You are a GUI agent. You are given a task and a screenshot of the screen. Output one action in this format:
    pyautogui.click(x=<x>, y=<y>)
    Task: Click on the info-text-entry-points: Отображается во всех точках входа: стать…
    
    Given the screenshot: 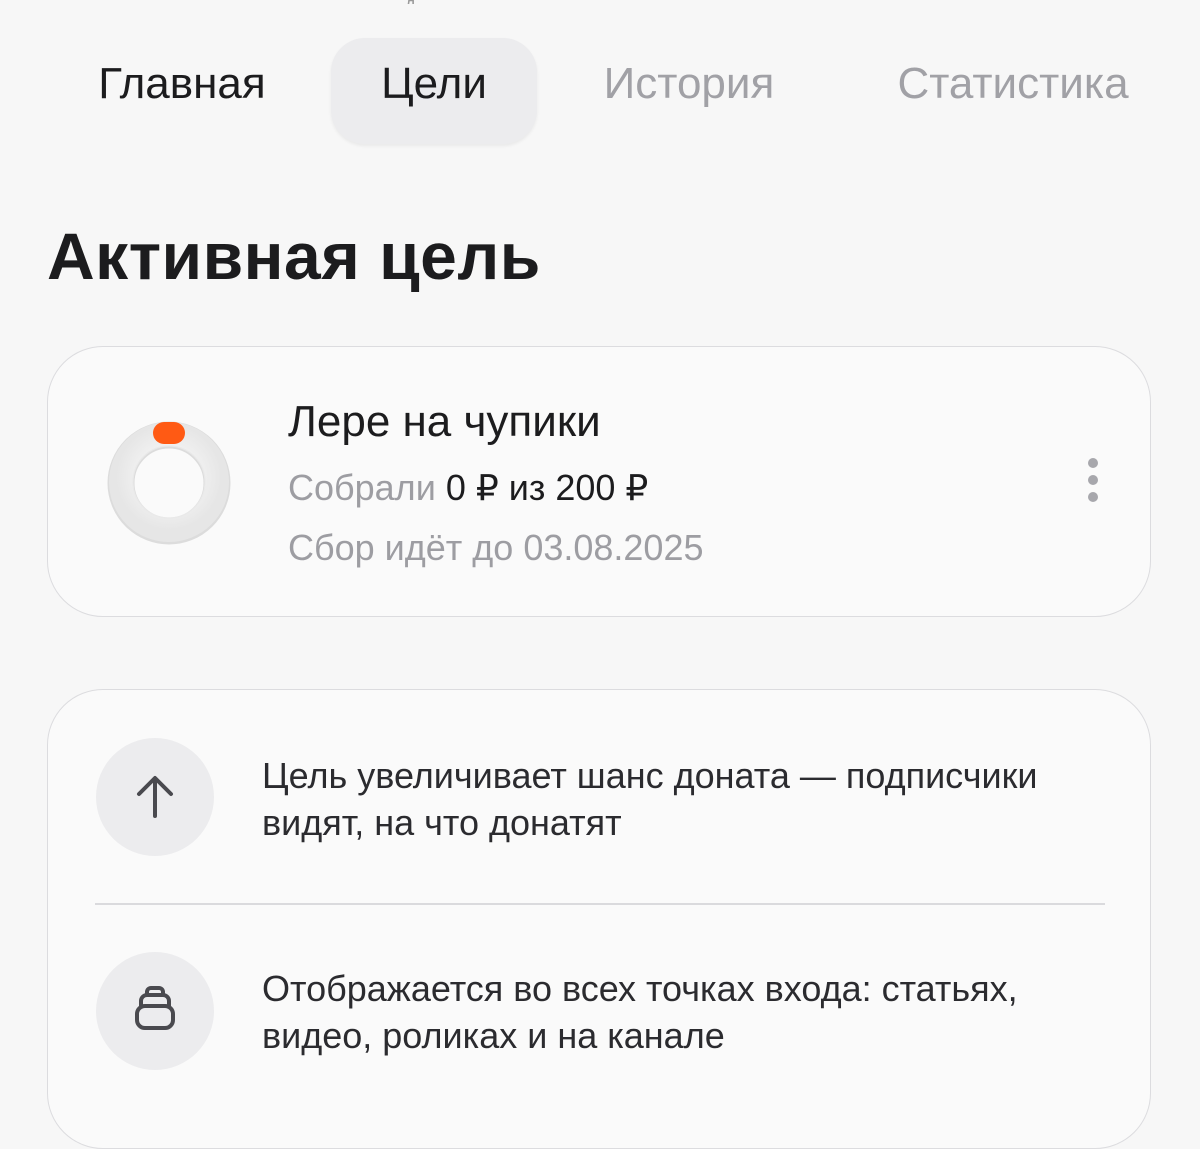 What is the action you would take?
    pyautogui.click(x=640, y=1012)
    